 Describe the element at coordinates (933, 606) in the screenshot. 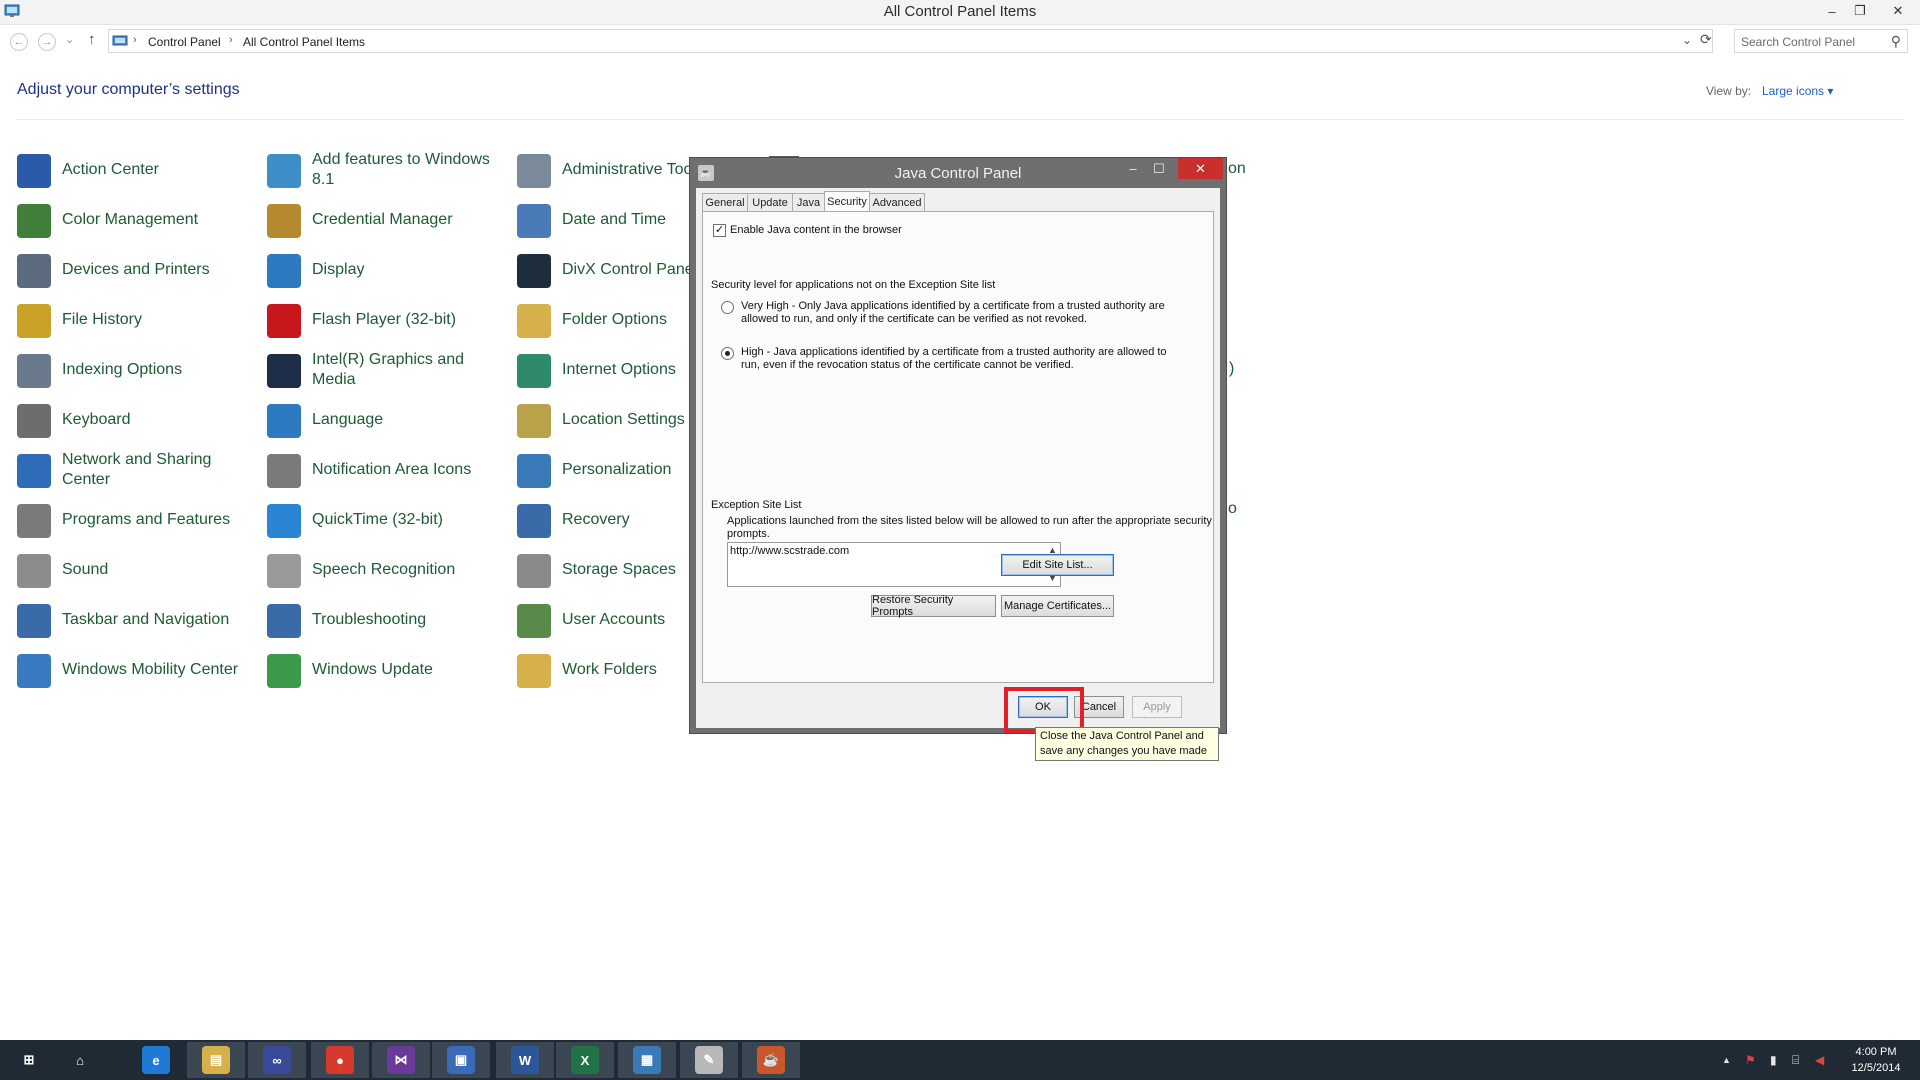

I see `restore-security-prompts-button: Restore Security Prompts` at that location.